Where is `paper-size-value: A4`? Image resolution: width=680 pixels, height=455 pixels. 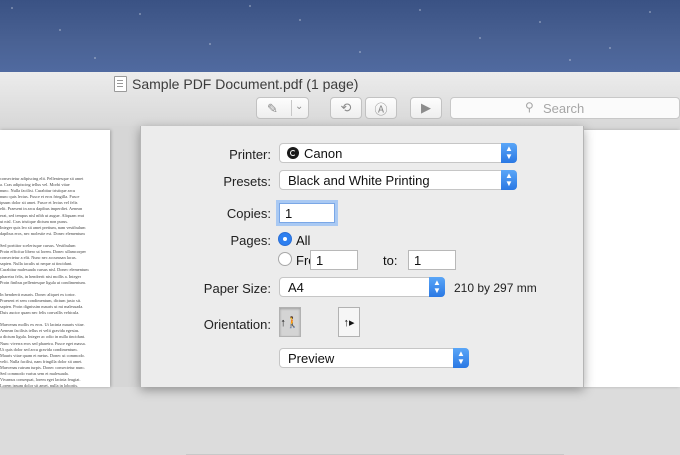
paper-size-value: A4 is located at coordinates (296, 287).